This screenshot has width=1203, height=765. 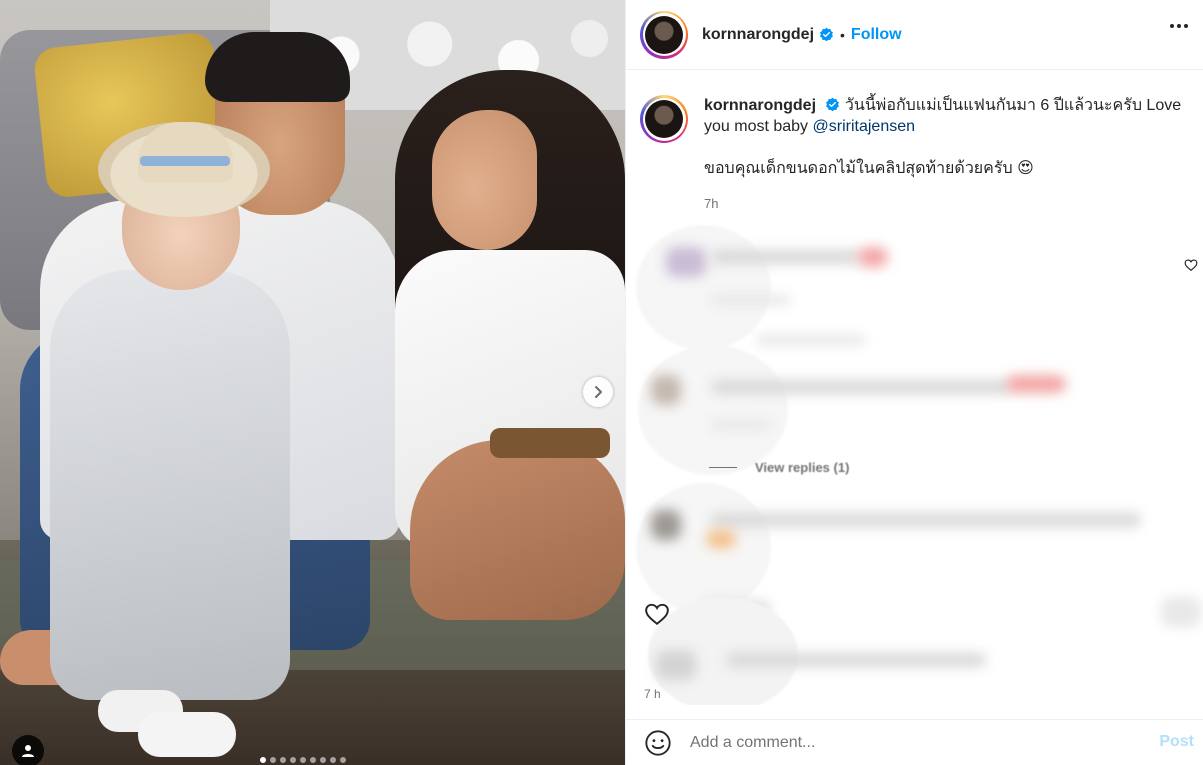 What do you see at coordinates (950, 203) in the screenshot?
I see `post-timestamp: 7h` at bounding box center [950, 203].